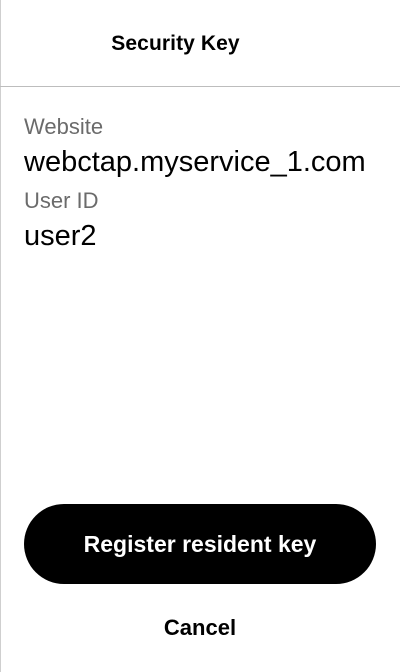 The height and width of the screenshot is (672, 400). I want to click on dialog-title: Security Key, so click(175, 43).